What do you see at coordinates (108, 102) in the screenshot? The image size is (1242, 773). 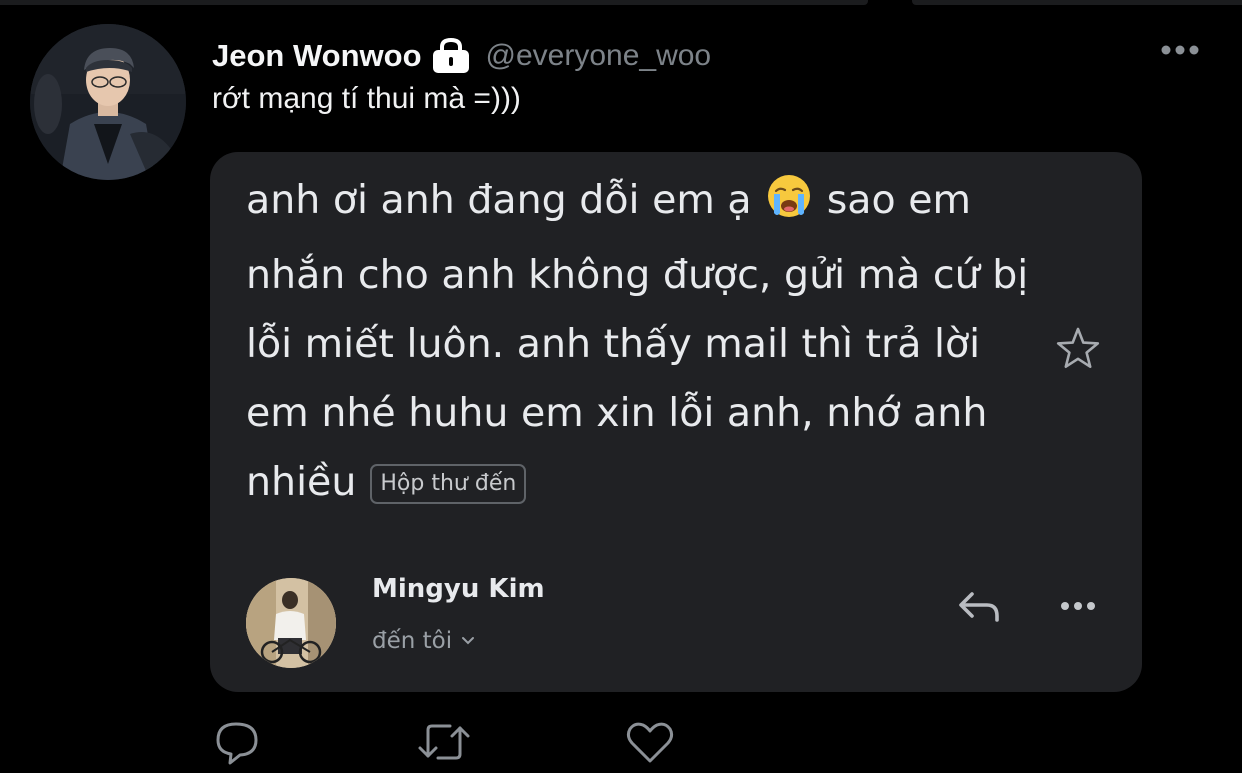 I see `author-avatar` at bounding box center [108, 102].